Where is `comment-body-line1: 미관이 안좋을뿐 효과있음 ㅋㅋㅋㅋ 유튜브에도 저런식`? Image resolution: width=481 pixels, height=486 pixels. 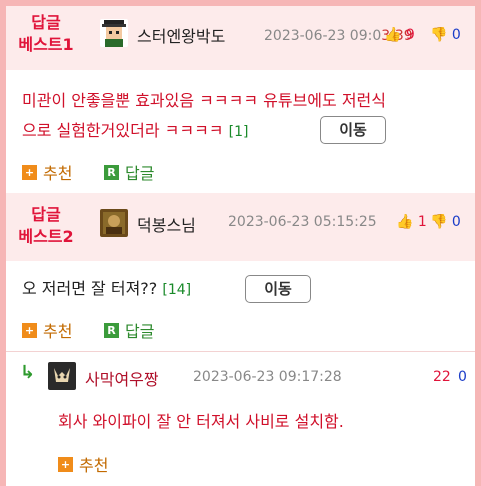 comment-body-line1: 미관이 안좋을뿐 효과있음 ㅋㅋㅋㅋ 유튜브에도 저런식 is located at coordinates (204, 100).